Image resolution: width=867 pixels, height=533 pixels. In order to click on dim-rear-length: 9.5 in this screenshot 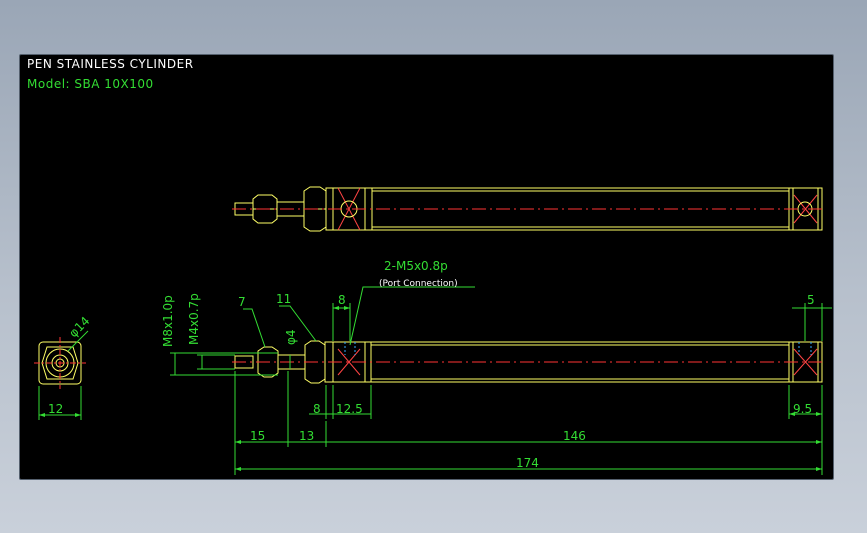, I will do `click(802, 409)`.